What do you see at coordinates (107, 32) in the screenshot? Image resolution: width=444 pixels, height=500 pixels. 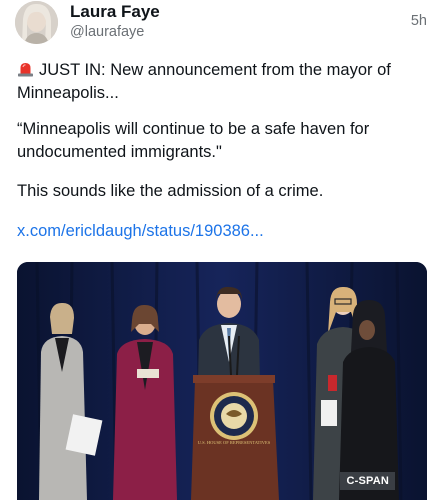 I see `author-handle: @laurafaye` at bounding box center [107, 32].